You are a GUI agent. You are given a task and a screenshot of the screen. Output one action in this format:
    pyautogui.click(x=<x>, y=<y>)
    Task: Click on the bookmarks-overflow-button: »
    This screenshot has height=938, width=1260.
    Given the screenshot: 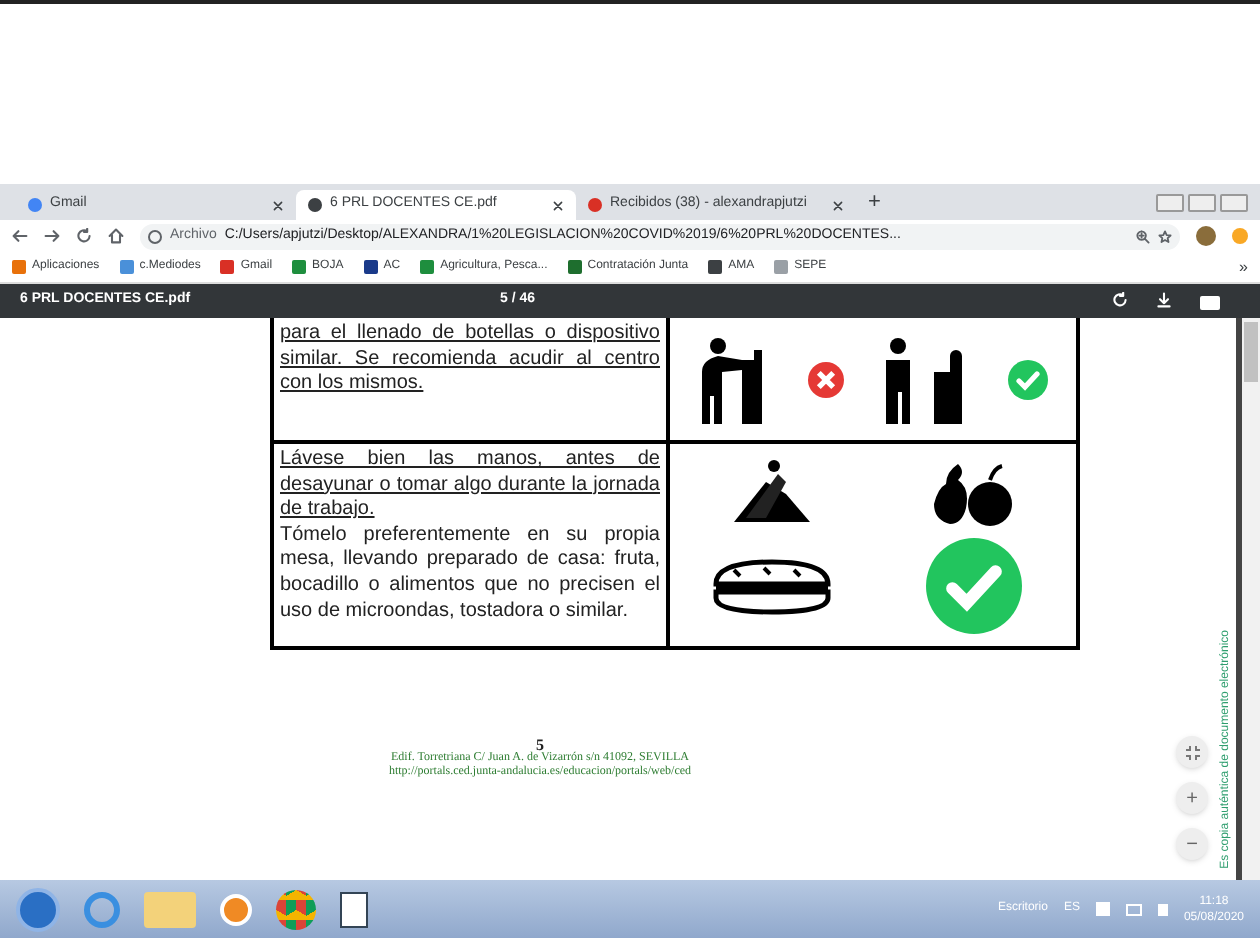 What is the action you would take?
    pyautogui.click(x=1243, y=267)
    